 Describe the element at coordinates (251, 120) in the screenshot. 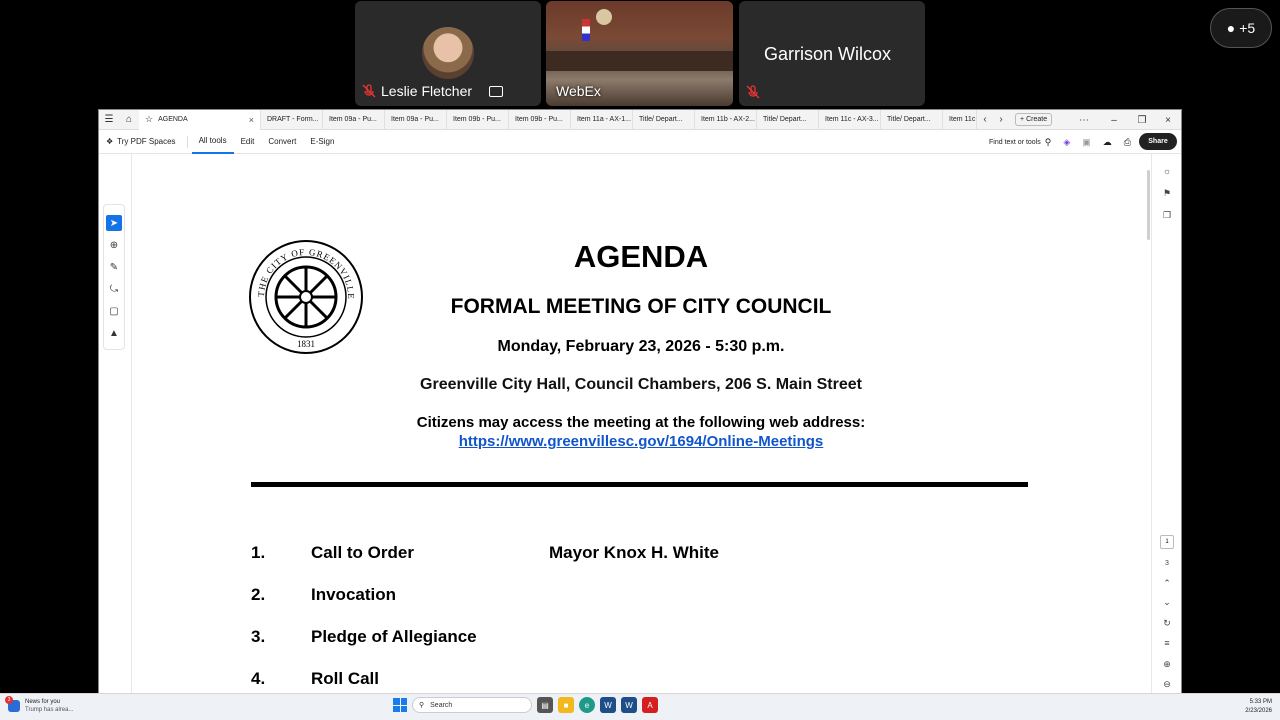

I see `close-tab-icon: ×` at that location.